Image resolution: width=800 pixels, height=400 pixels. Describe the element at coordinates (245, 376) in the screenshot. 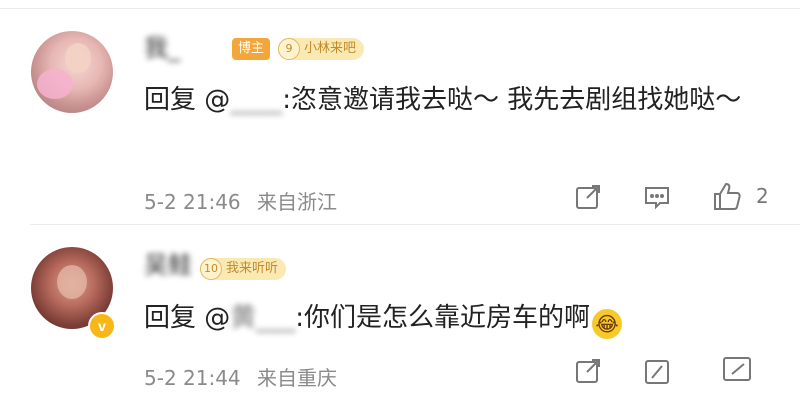

I see `comment-meta: 5-2 21:44 来自重庆` at that location.